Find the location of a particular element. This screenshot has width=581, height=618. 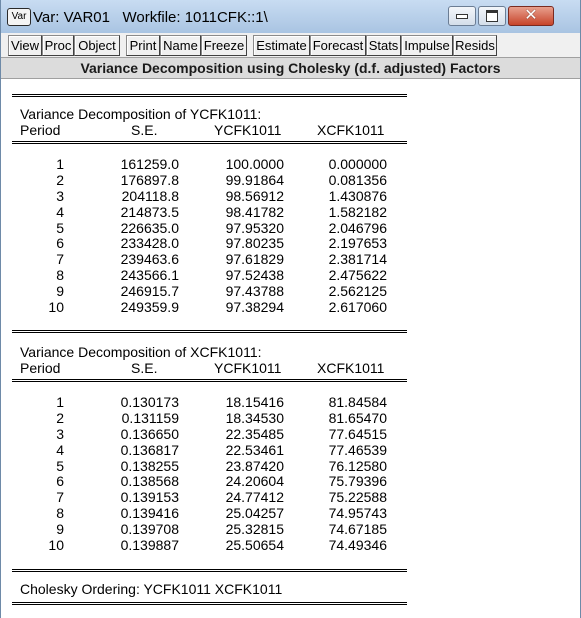

table1-ycfk-cell: 97.61829 is located at coordinates (254, 259).